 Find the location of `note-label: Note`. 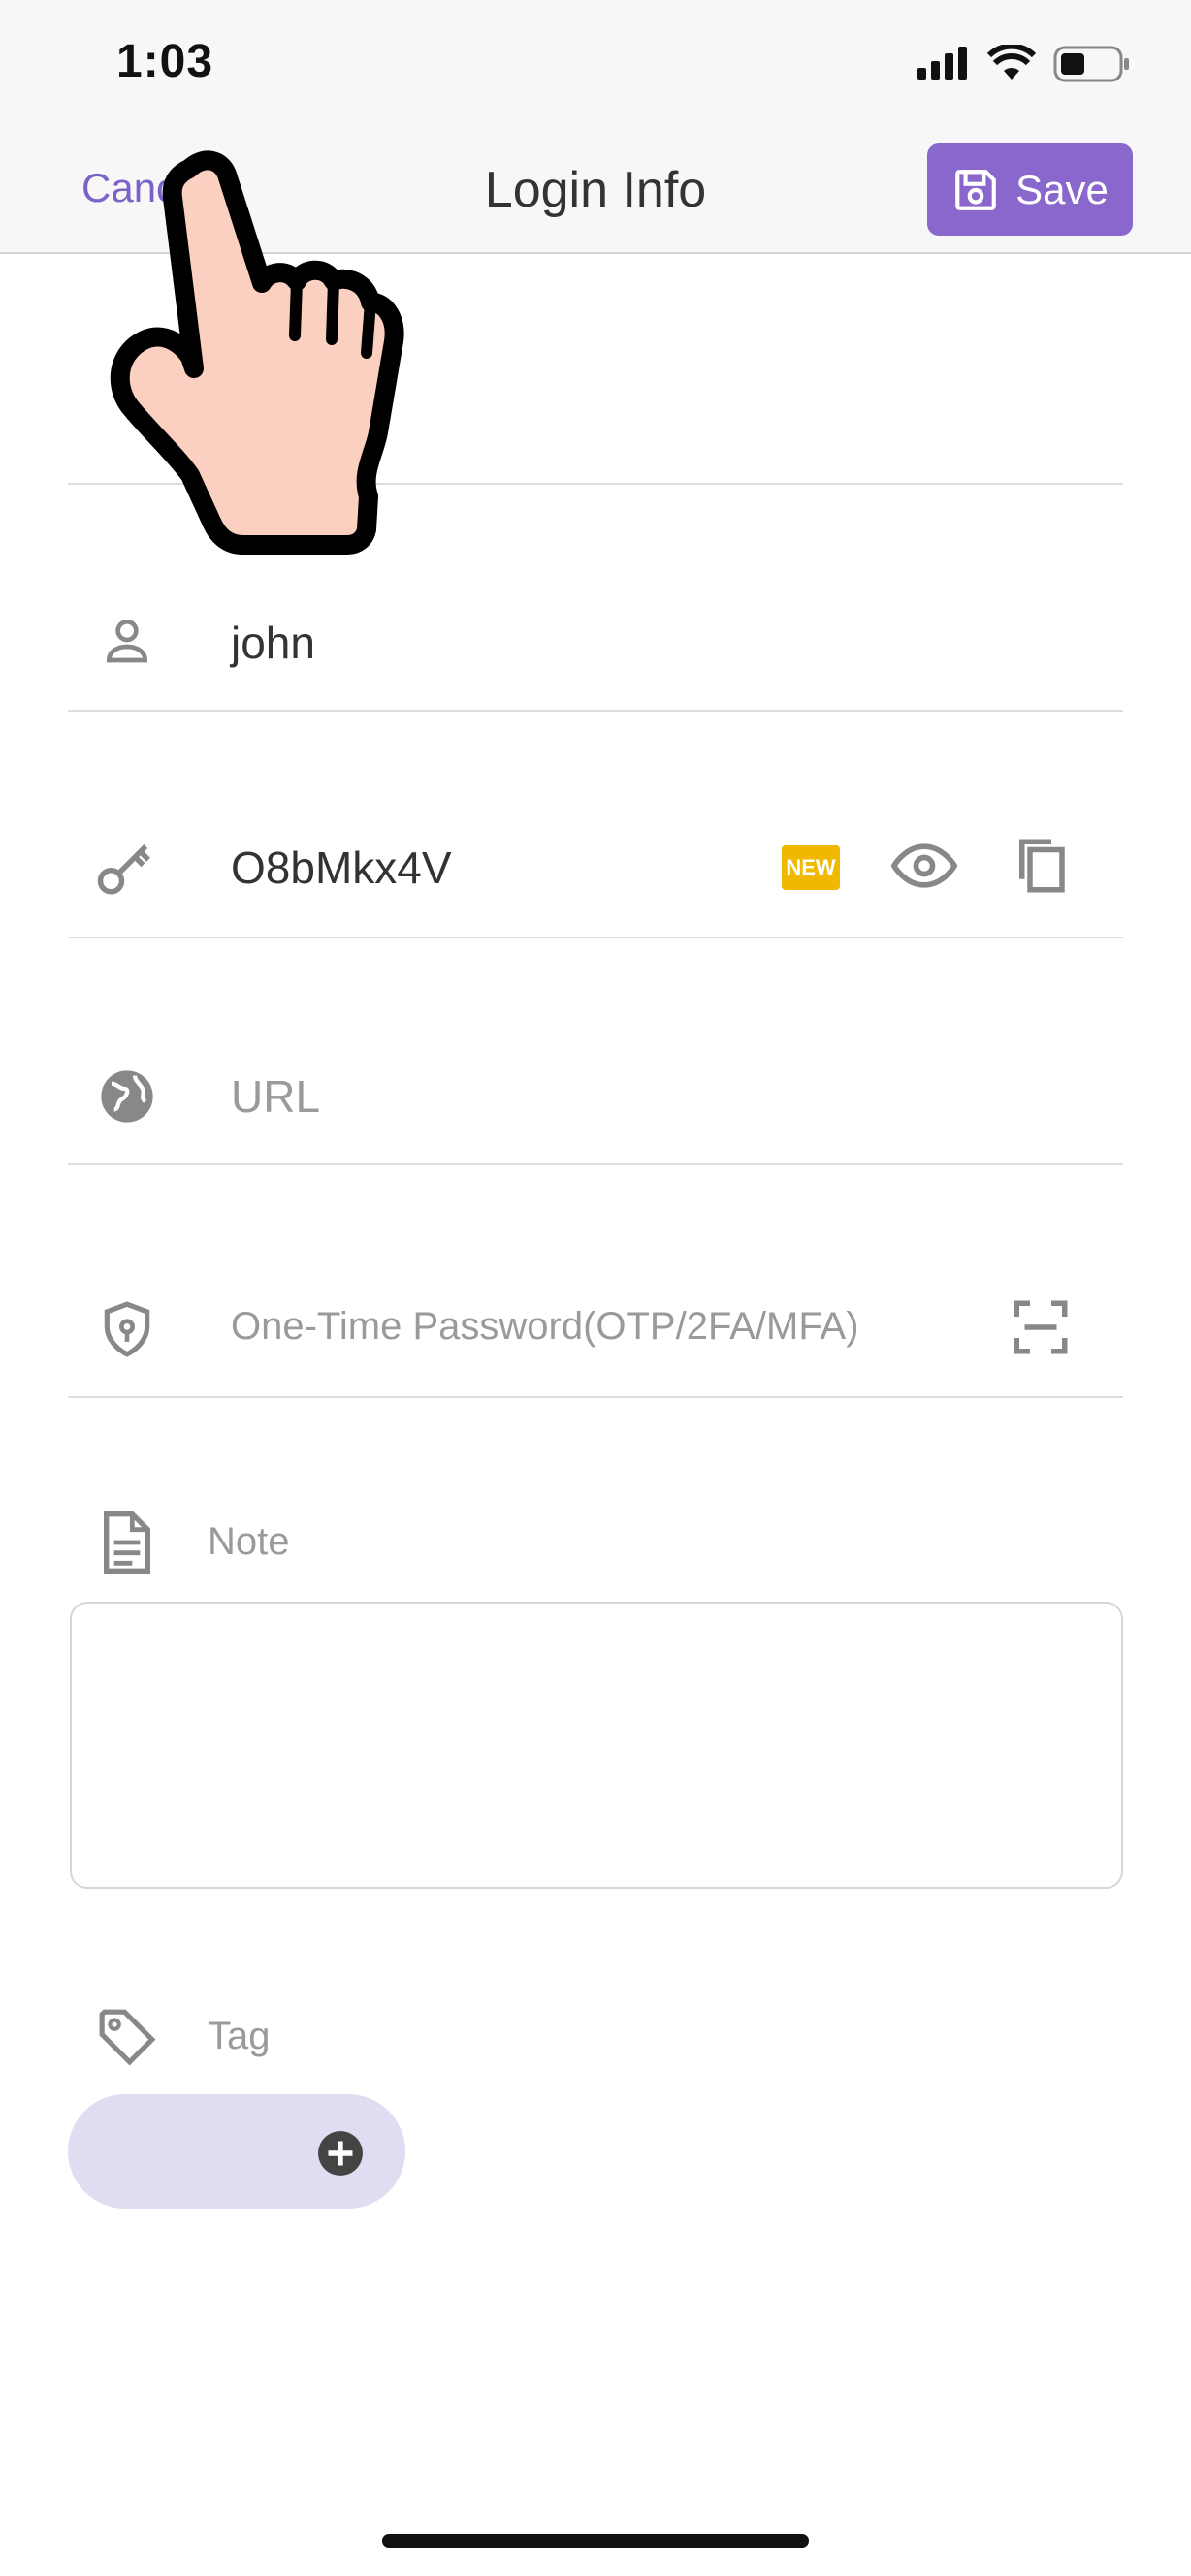

note-label: Note is located at coordinates (249, 1542).